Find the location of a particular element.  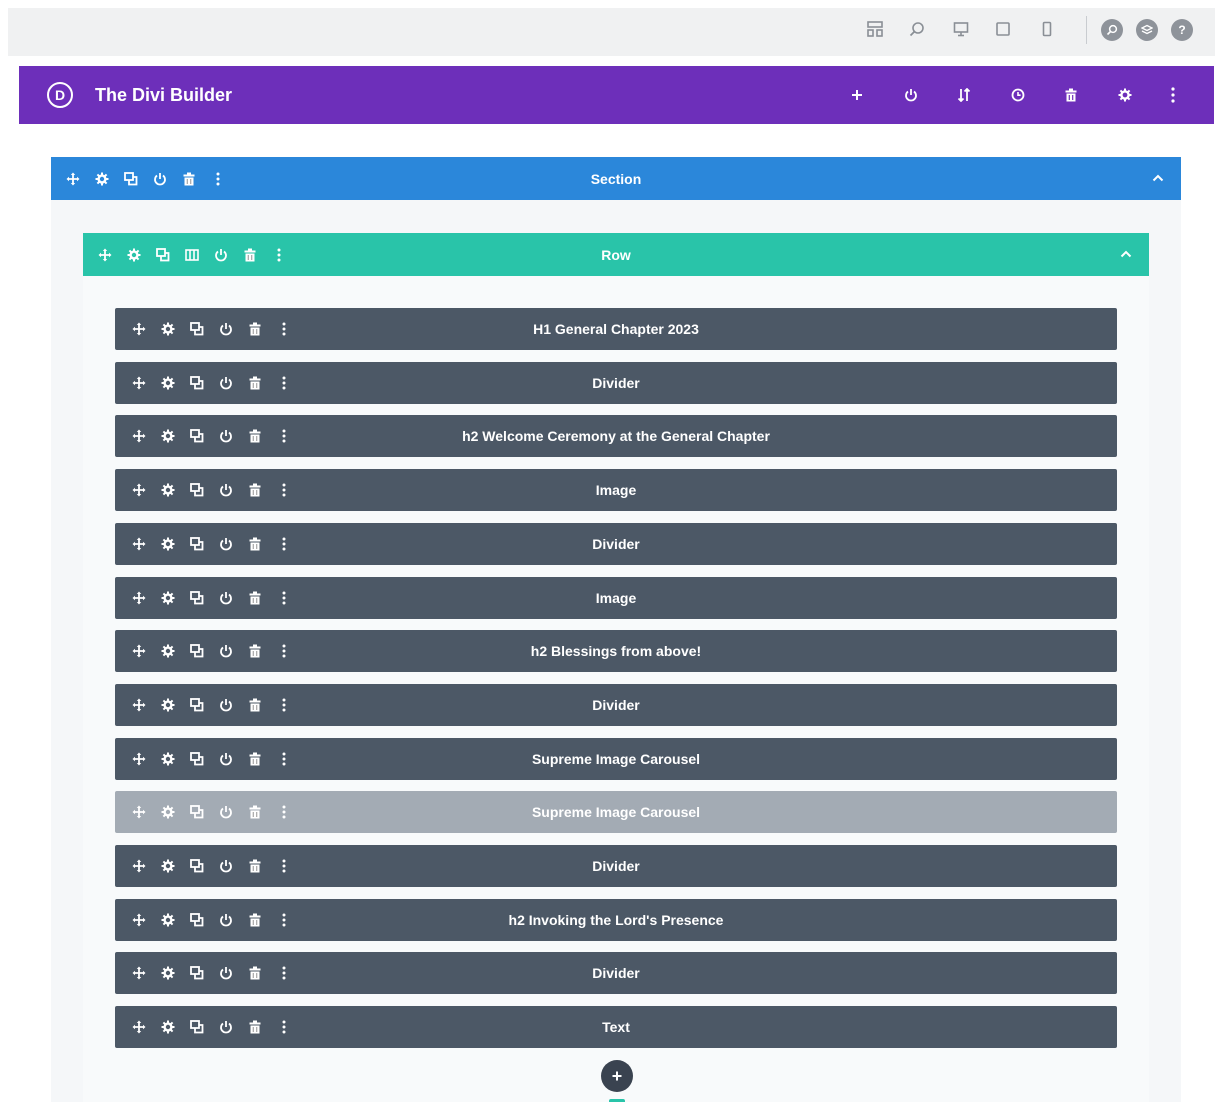

module-label: Text is located at coordinates (616, 1027).